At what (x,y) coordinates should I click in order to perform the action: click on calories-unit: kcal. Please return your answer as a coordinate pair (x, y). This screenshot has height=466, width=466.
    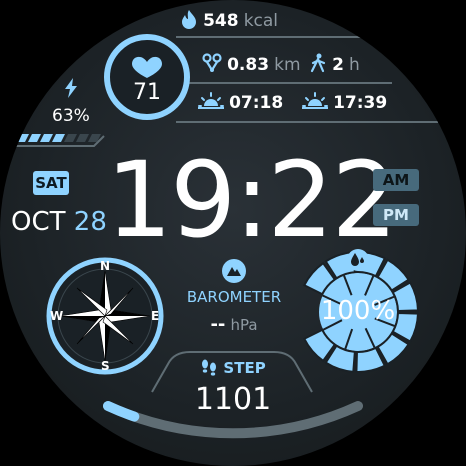
    Looking at the image, I should click on (261, 21).